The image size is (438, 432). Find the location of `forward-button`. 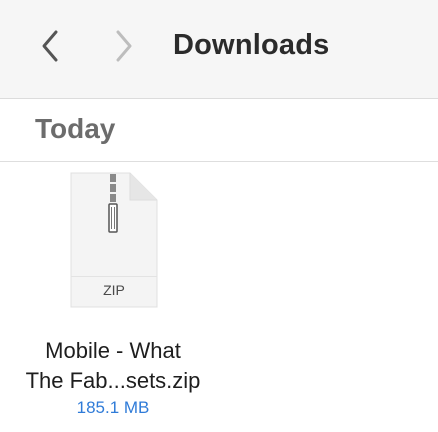

forward-button is located at coordinates (124, 46).